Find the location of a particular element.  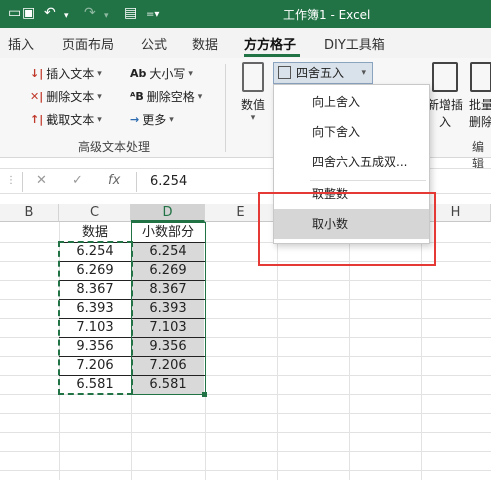

customize-toolbar-icon: =▾ is located at coordinates (152, 15).